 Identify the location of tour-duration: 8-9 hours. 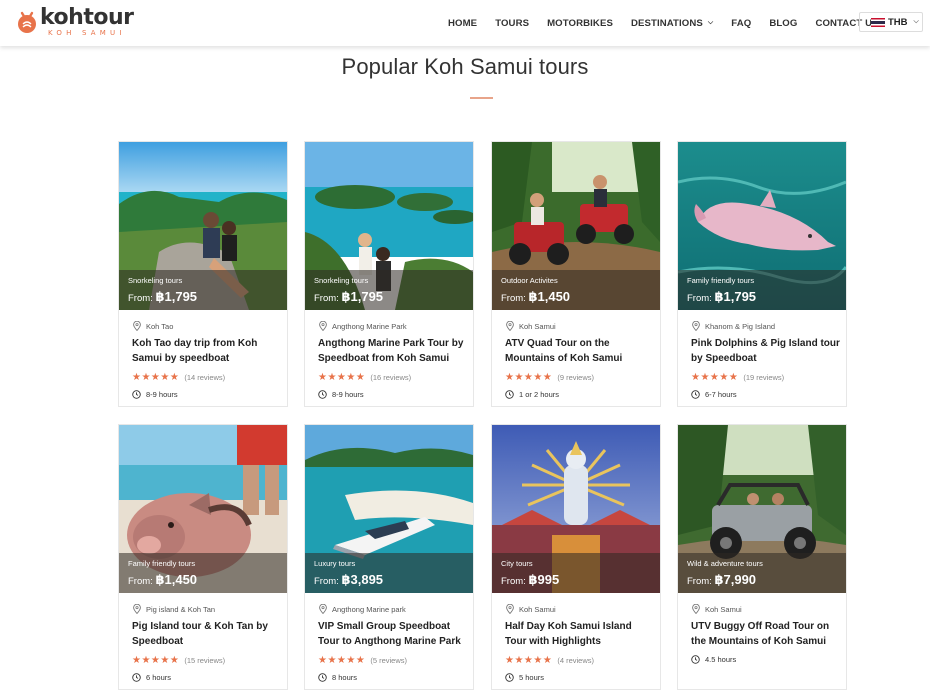
(155, 394).